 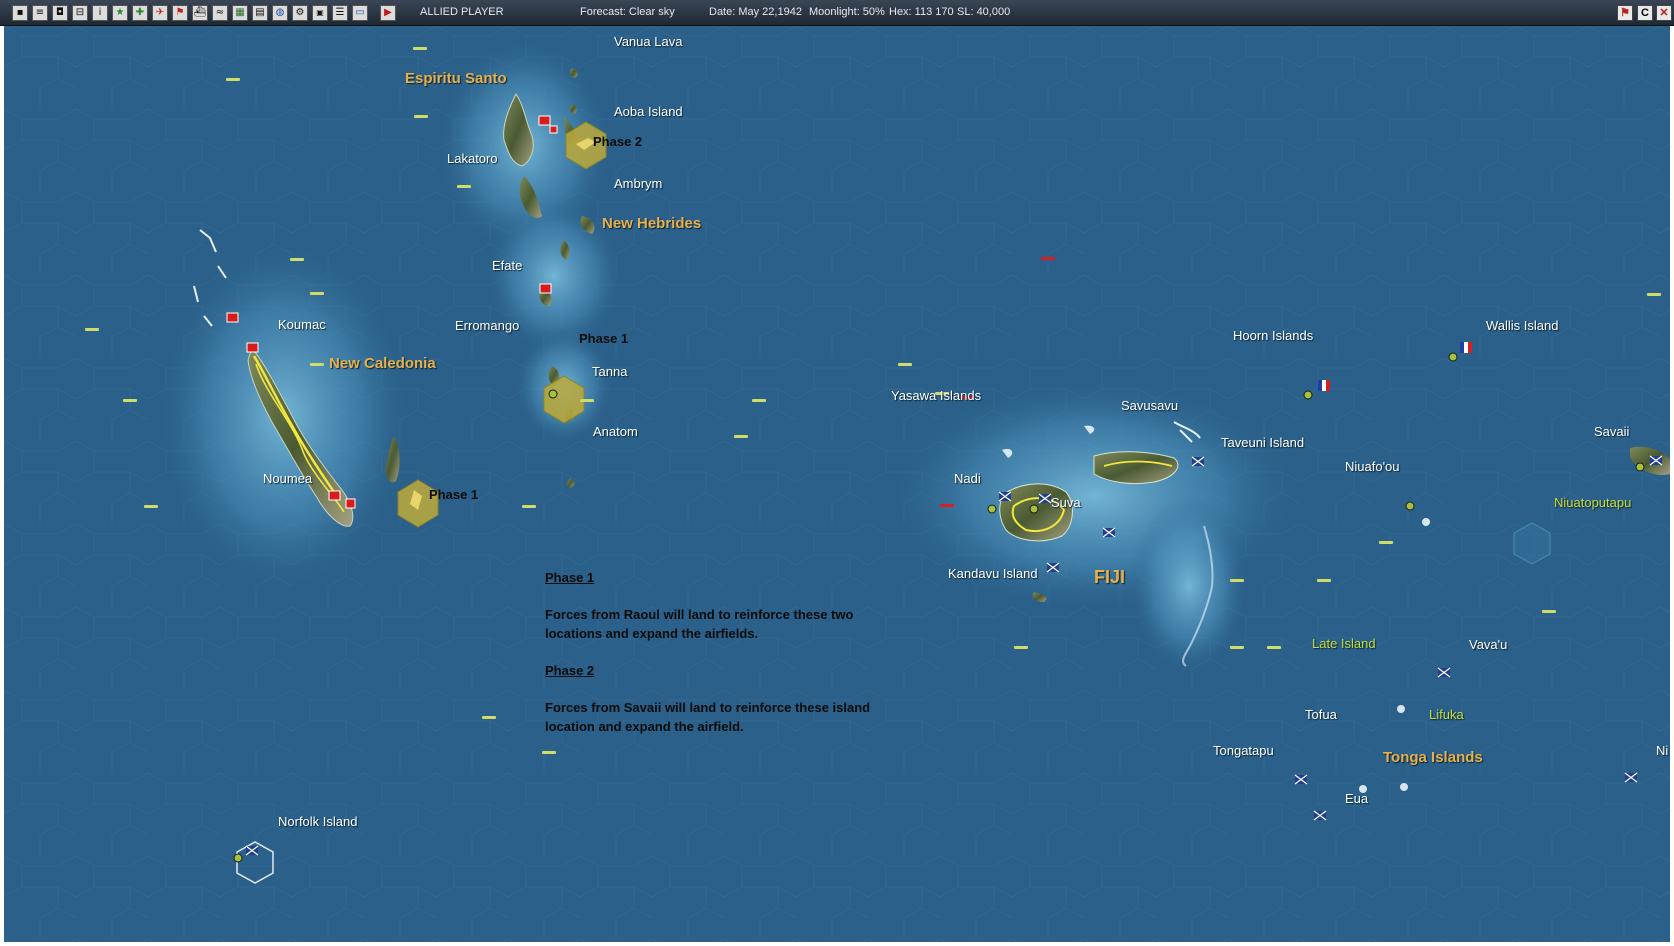 I want to click on label-tongatapu: Tongatapu, so click(x=1243, y=750).